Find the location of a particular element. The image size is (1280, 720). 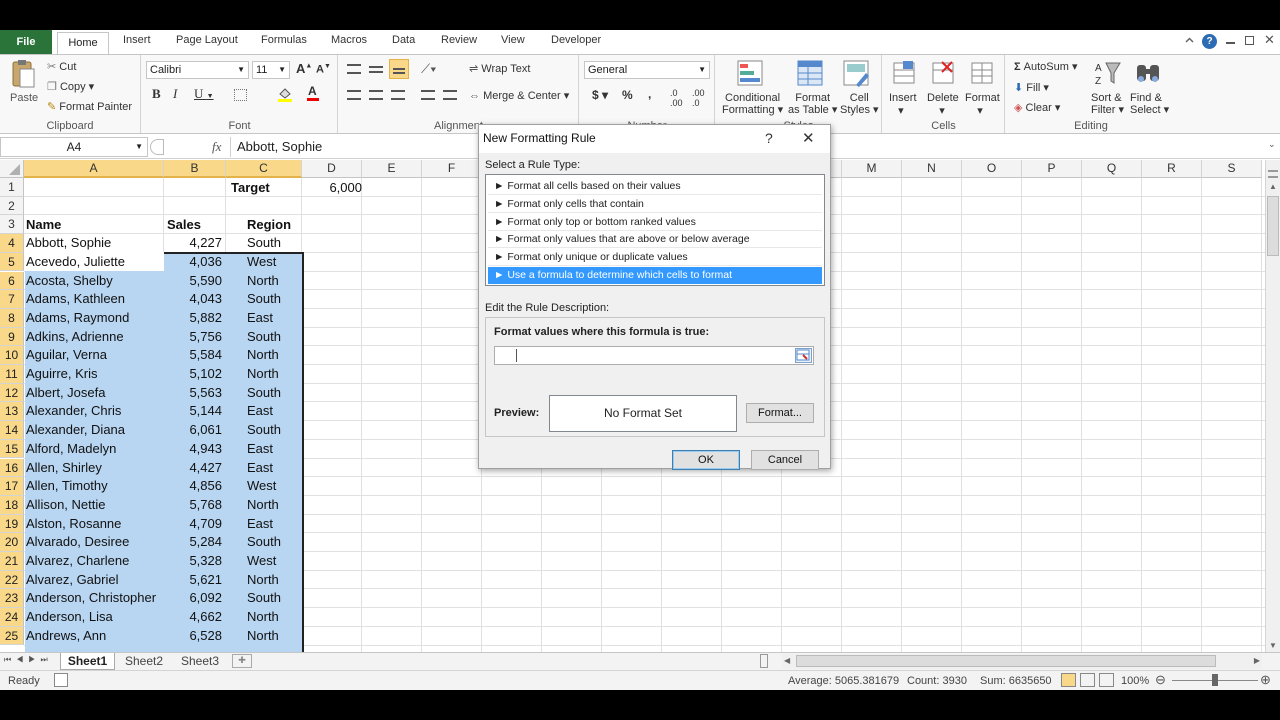

font-size-dropdown: 11 ▼ is located at coordinates (271, 70).